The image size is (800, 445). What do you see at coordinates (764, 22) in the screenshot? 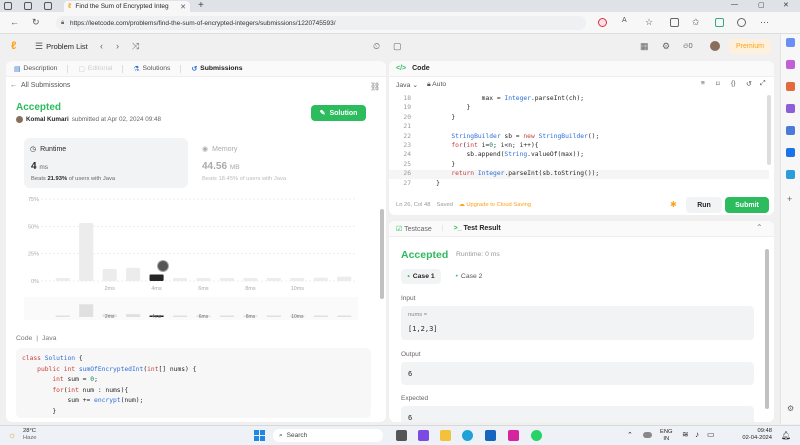
I see `more-menu-icon: ⋯` at bounding box center [764, 22].